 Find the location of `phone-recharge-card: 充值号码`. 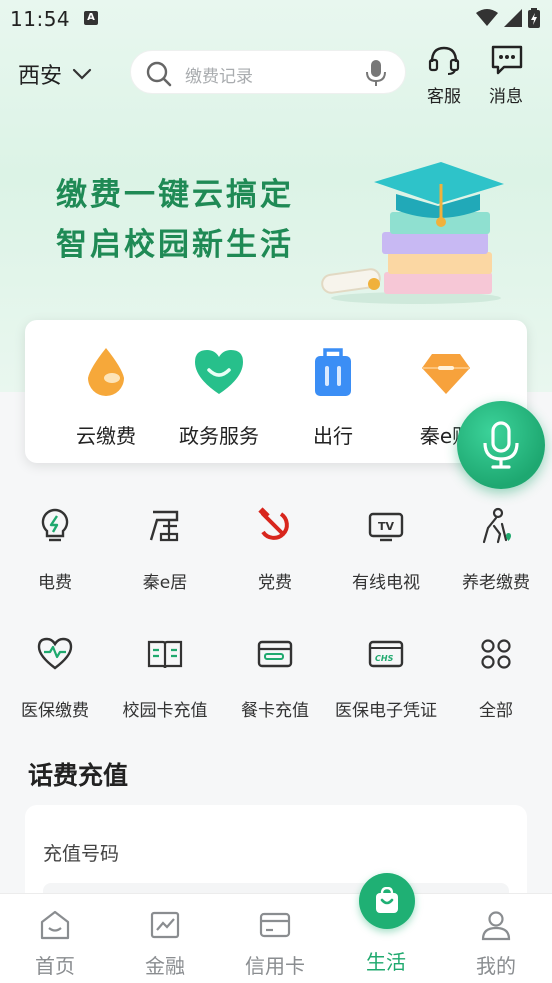

phone-recharge-card: 充值号码 is located at coordinates (276, 859).